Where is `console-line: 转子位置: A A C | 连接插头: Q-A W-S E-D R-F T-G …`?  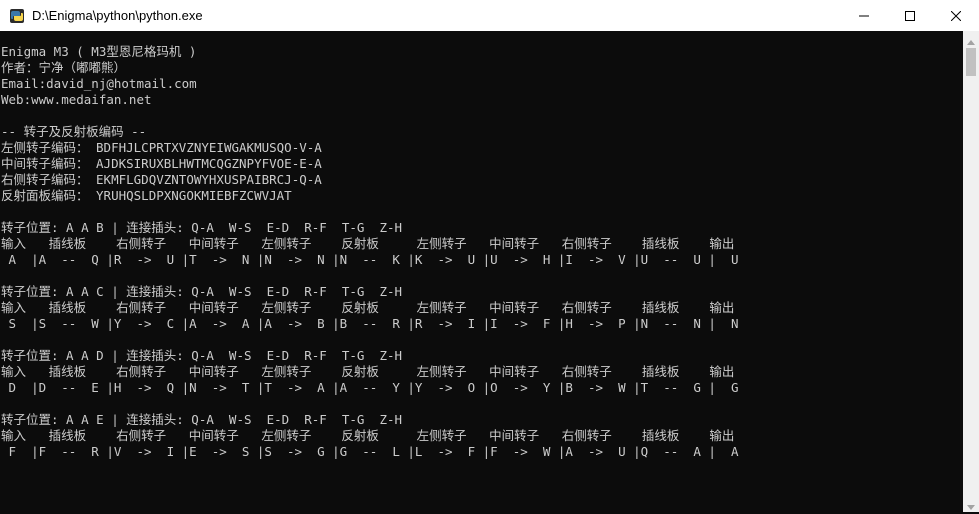
console-line: 转子位置: A A C | 连接插头: Q-A W-S E-D R-F T-G … is located at coordinates (202, 291).